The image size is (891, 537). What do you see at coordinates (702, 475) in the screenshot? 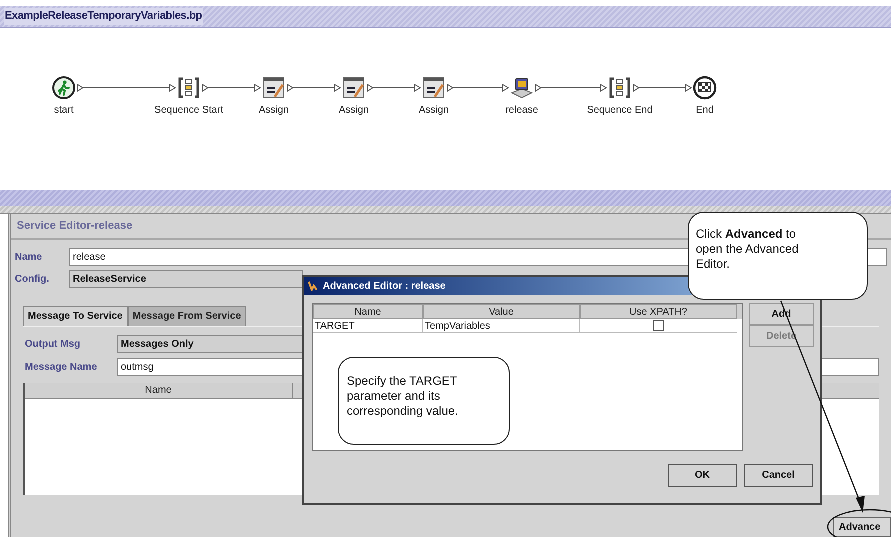
I see `dialog-button: OK` at bounding box center [702, 475].